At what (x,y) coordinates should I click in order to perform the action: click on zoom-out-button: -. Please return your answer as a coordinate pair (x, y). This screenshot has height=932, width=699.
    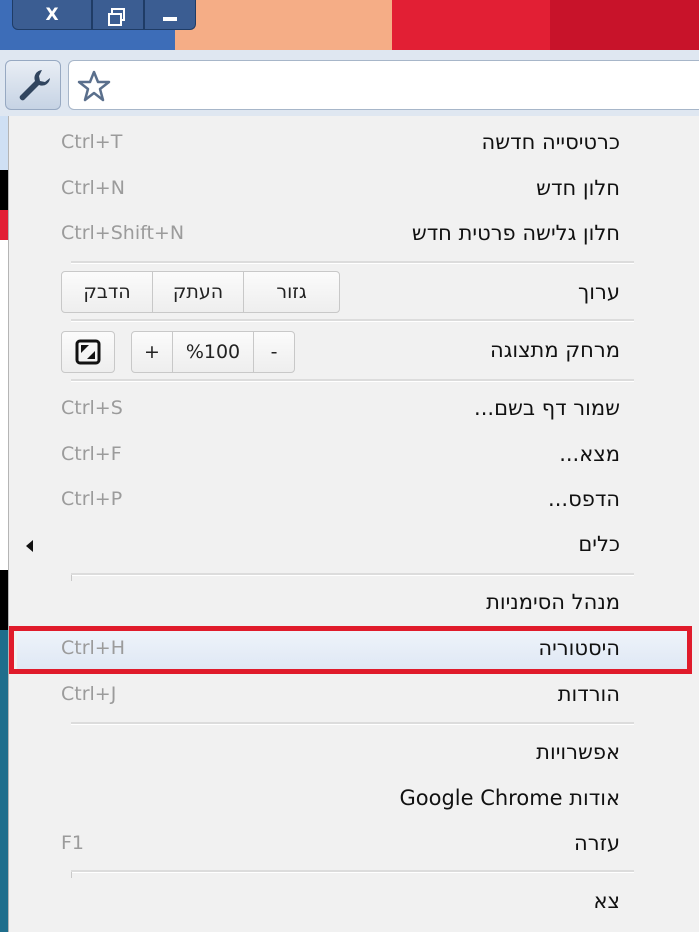
    Looking at the image, I should click on (273, 352).